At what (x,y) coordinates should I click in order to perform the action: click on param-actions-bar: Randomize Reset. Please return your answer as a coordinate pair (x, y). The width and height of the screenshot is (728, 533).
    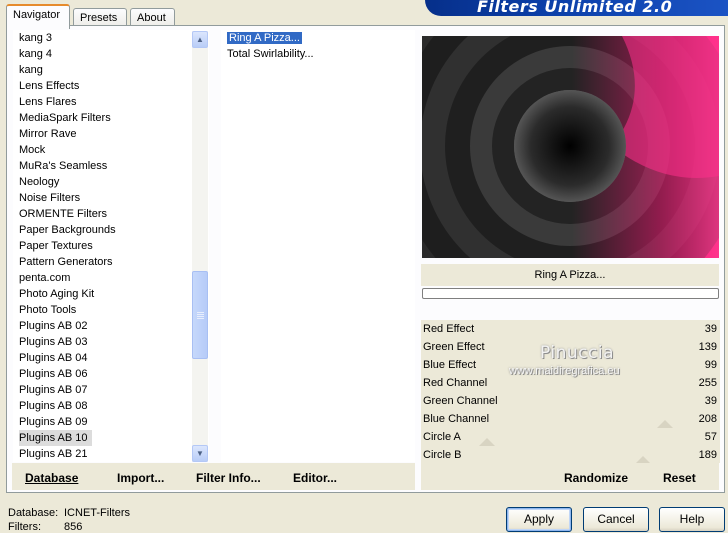
    Looking at the image, I should click on (570, 476).